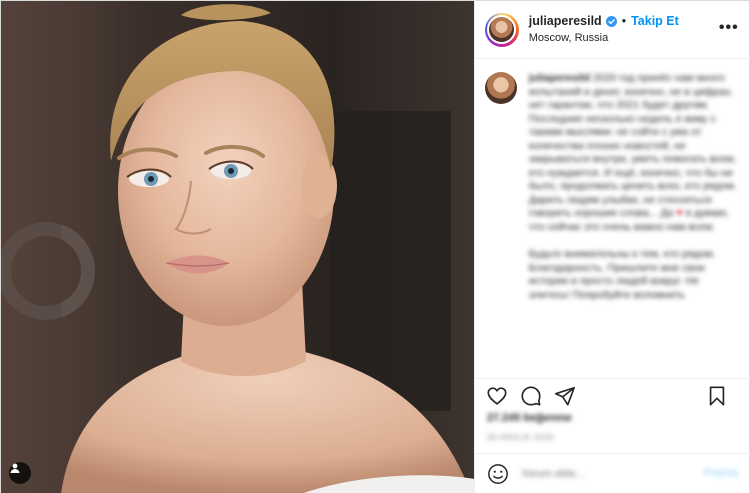 The width and height of the screenshot is (750, 493). What do you see at coordinates (604, 21) in the screenshot?
I see `header-row: juliaperesild • Takip Et` at bounding box center [604, 21].